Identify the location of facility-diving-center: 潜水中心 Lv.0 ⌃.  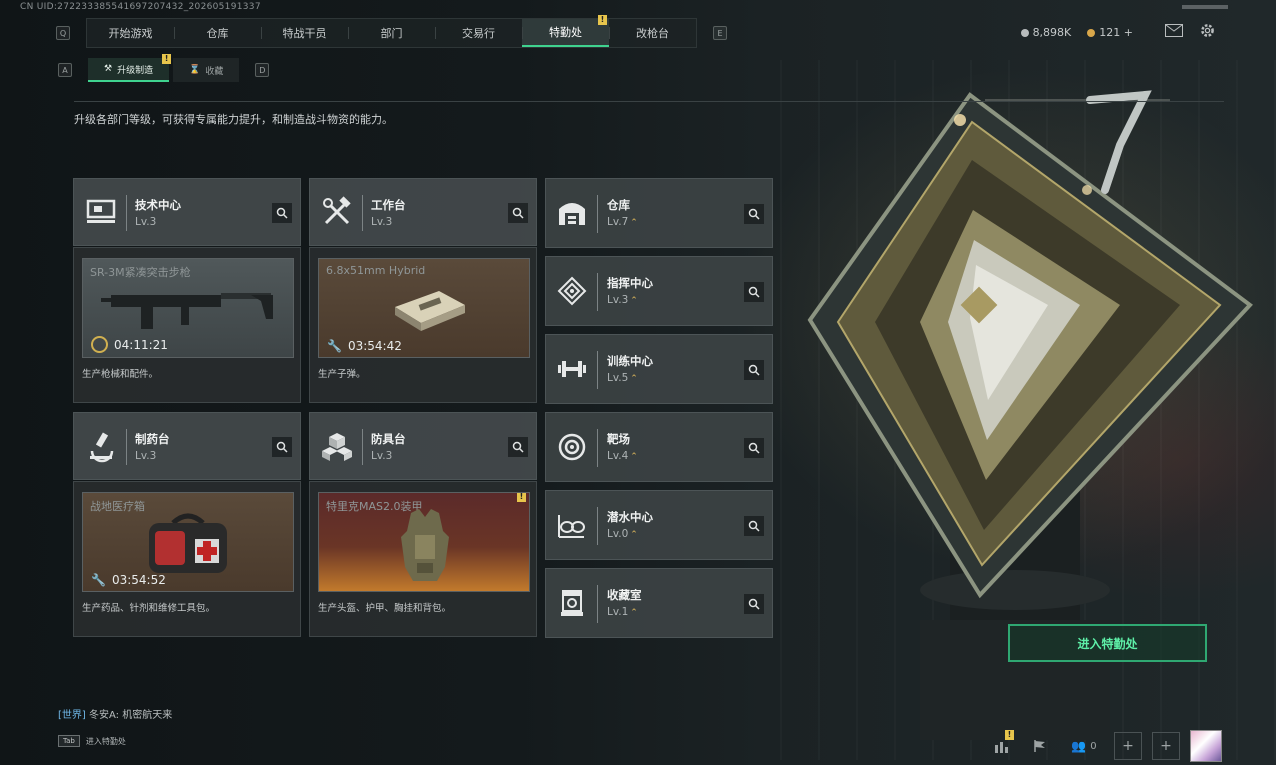
(659, 525).